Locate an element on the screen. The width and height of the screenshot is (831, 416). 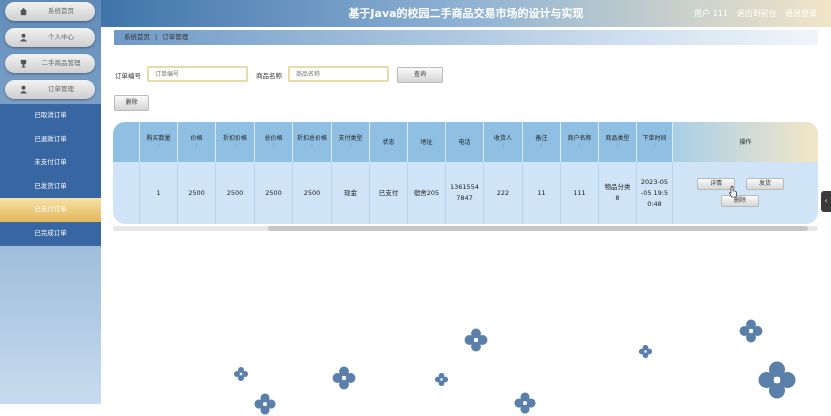
cell-price: 2500 is located at coordinates (197, 193).